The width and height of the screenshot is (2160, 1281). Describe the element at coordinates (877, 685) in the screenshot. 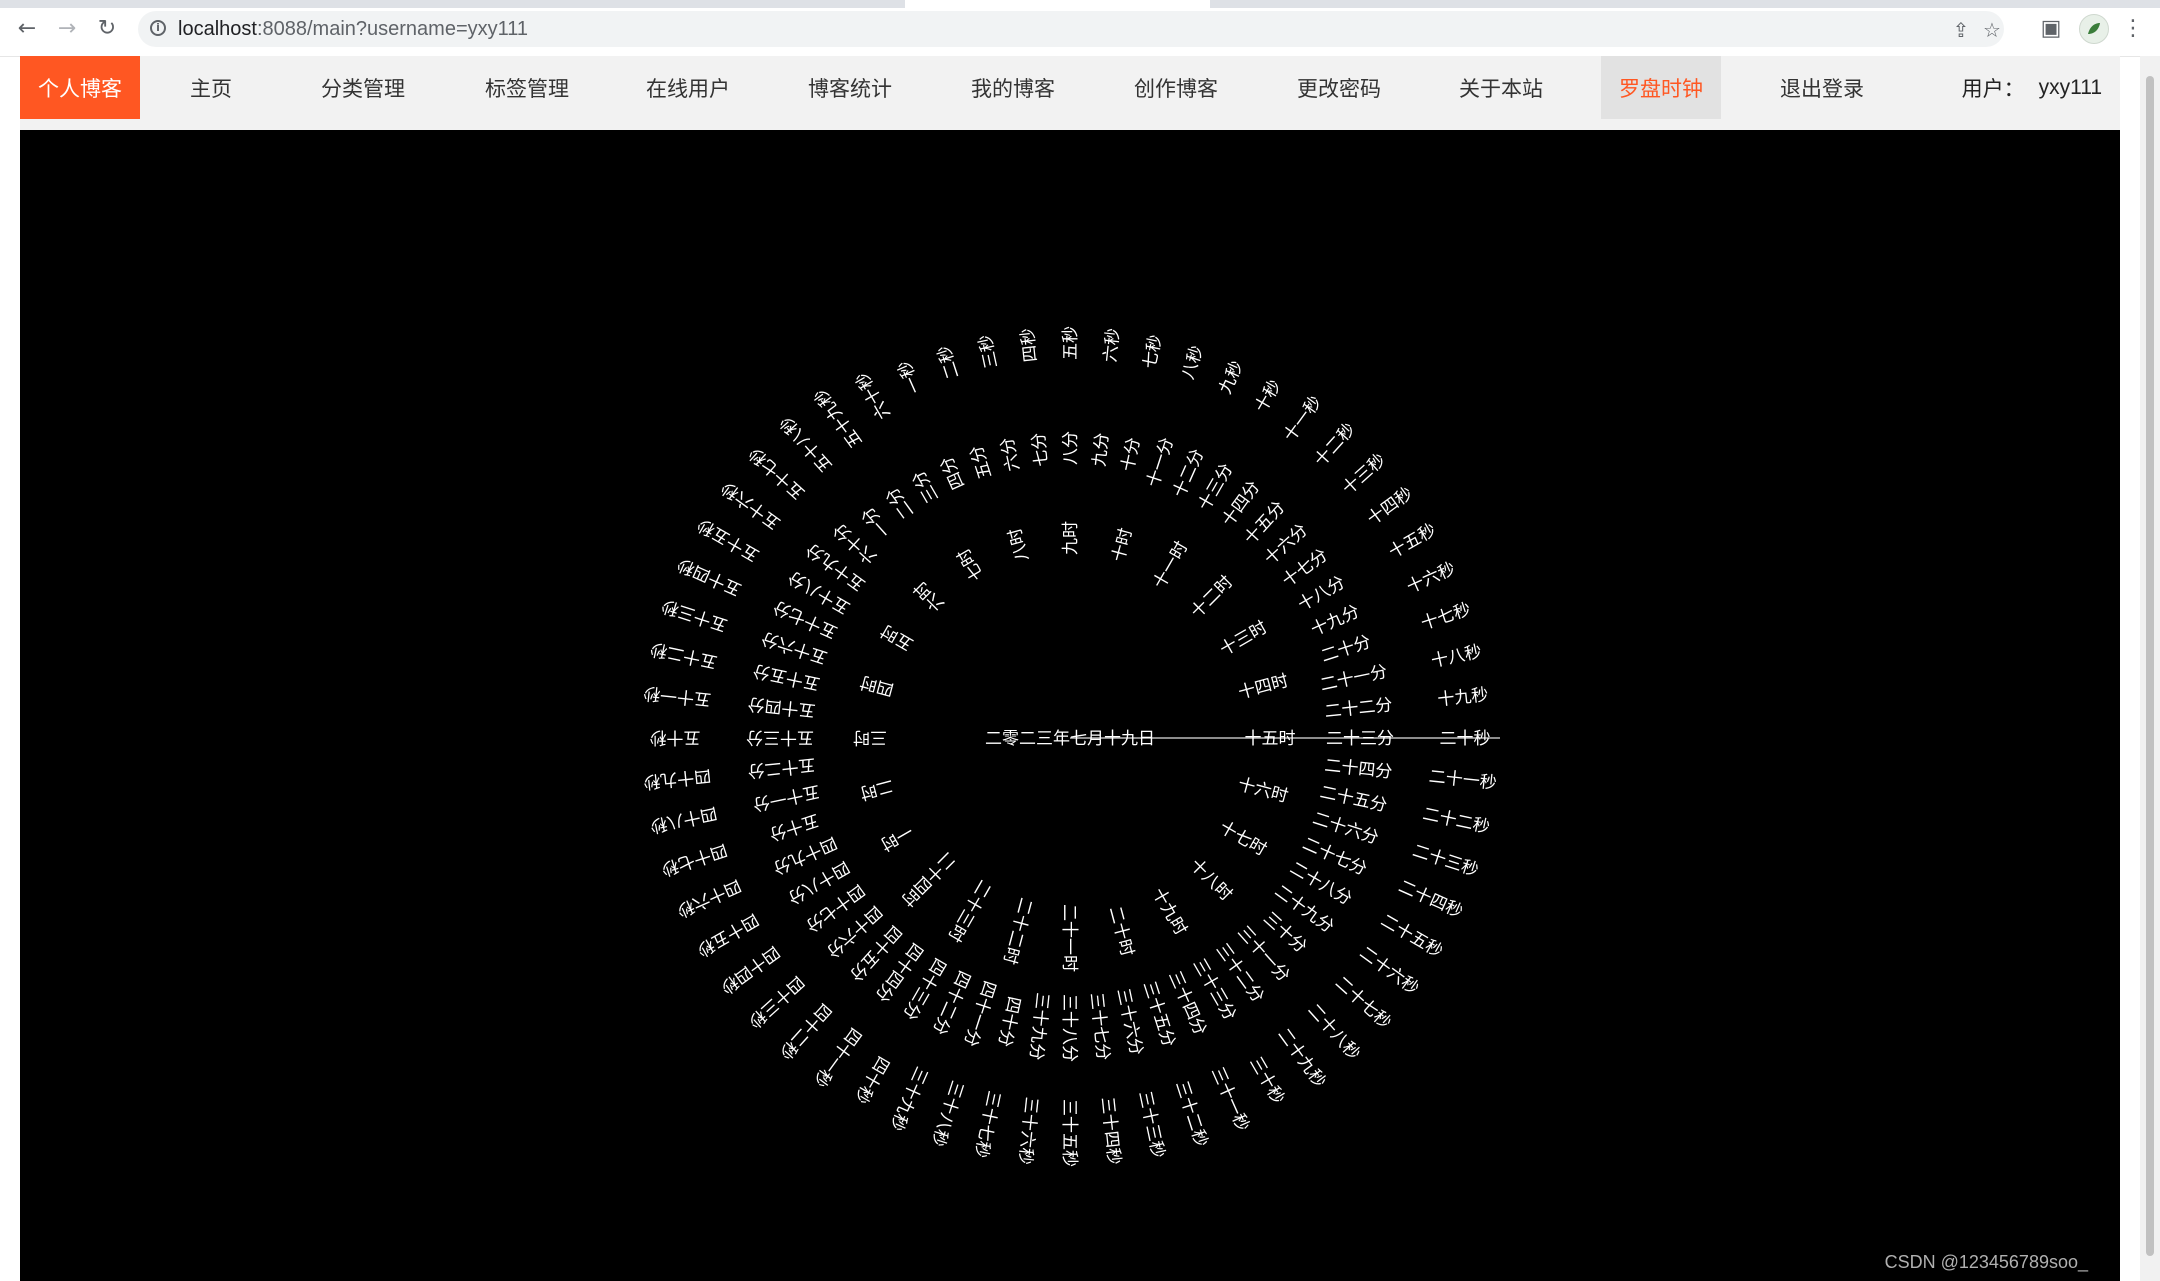

I see `hour-label: 四时` at that location.